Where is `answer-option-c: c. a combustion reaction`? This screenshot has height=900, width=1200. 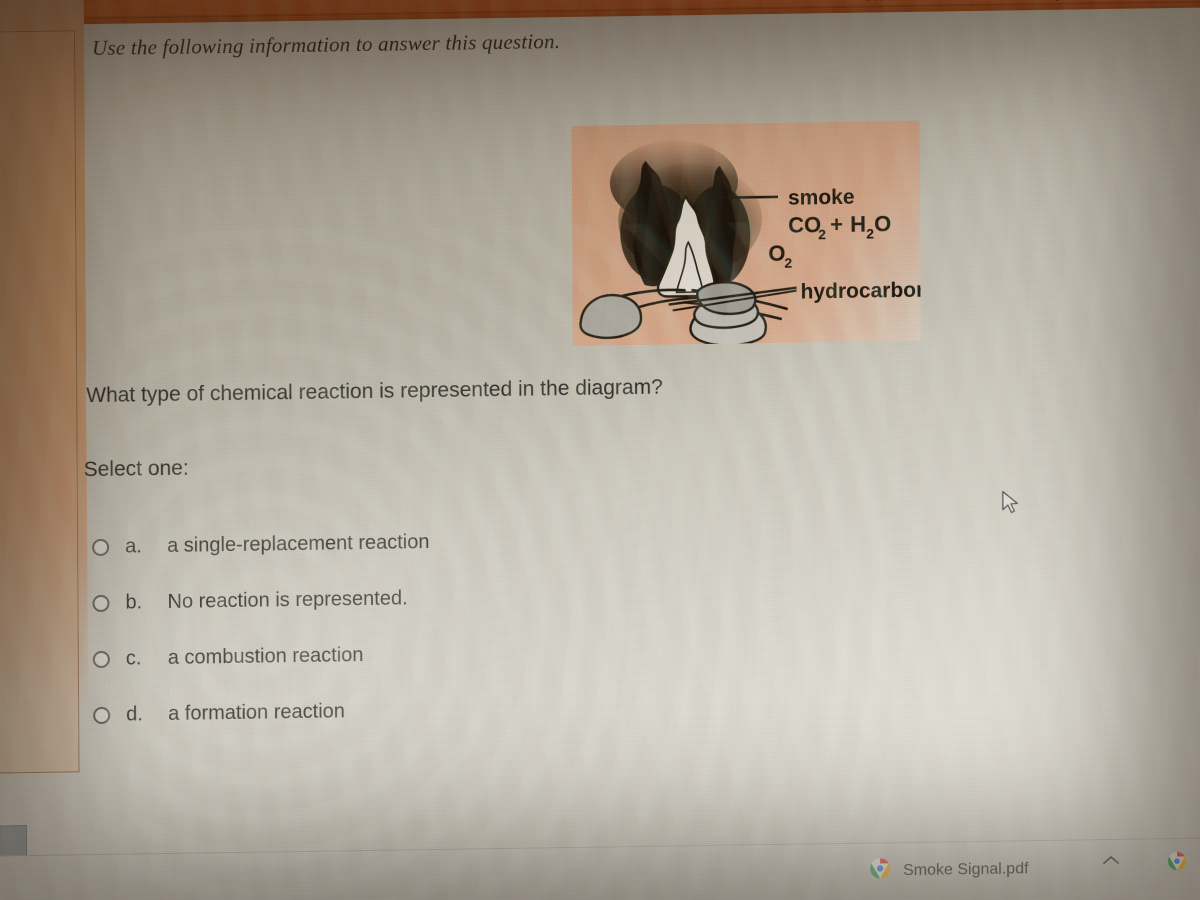 answer-option-c: c. a combustion reaction is located at coordinates (410, 654).